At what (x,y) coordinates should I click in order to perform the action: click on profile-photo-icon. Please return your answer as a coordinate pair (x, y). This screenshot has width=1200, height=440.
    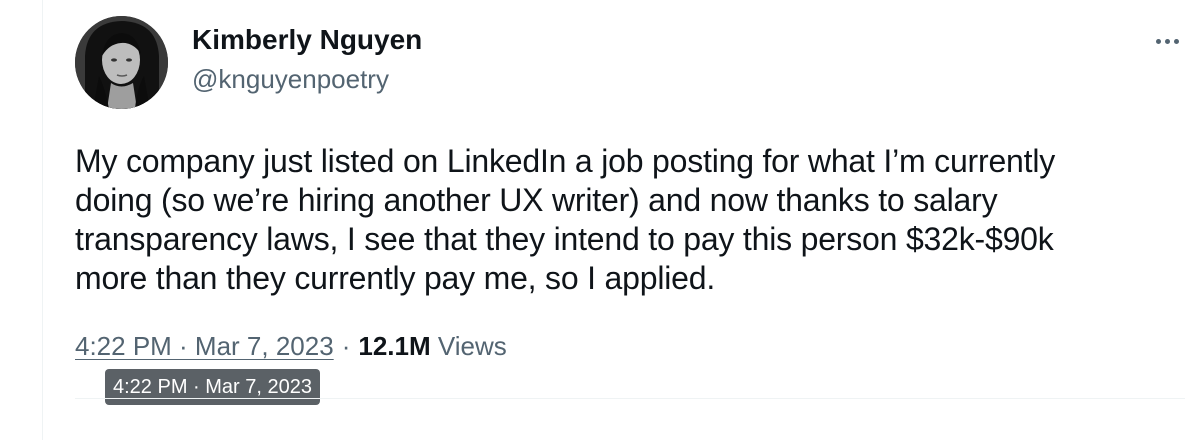
    Looking at the image, I should click on (121, 62).